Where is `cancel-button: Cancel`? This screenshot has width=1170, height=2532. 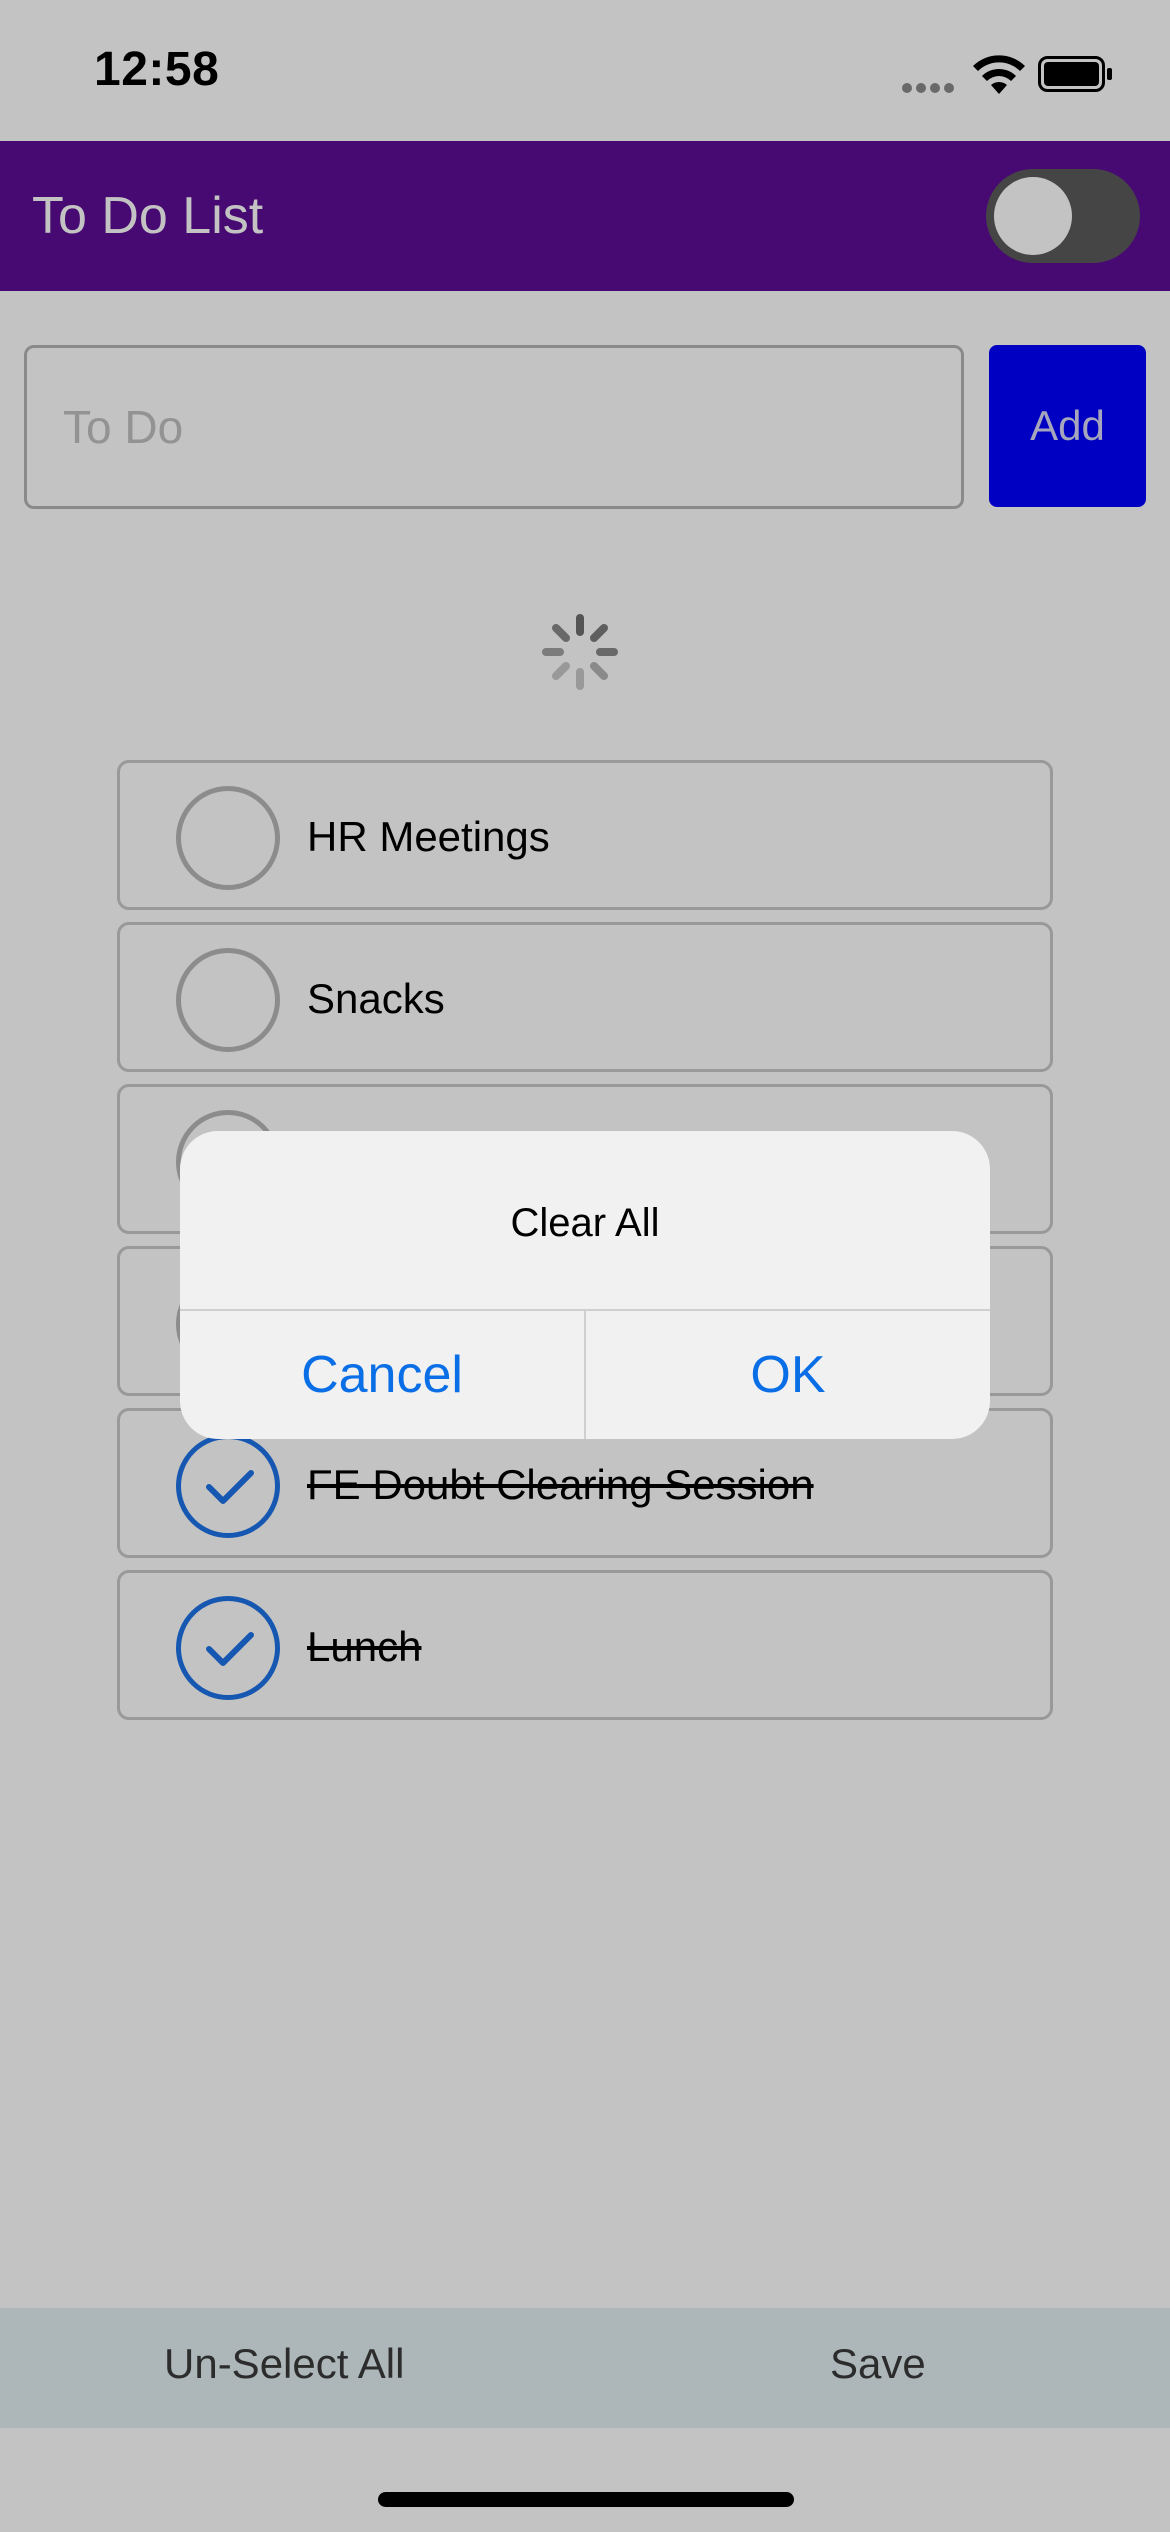
cancel-button: Cancel is located at coordinates (382, 1375).